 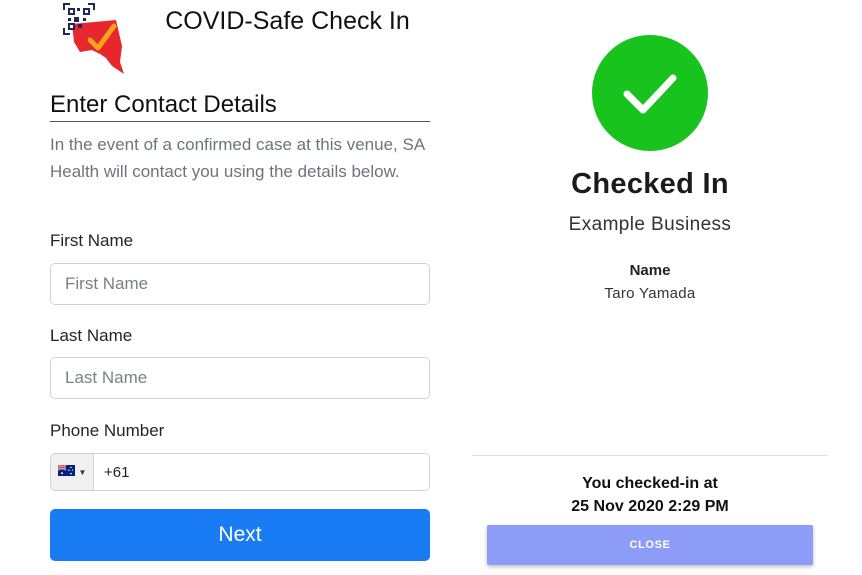 What do you see at coordinates (650, 270) in the screenshot?
I see `name-label: Name` at bounding box center [650, 270].